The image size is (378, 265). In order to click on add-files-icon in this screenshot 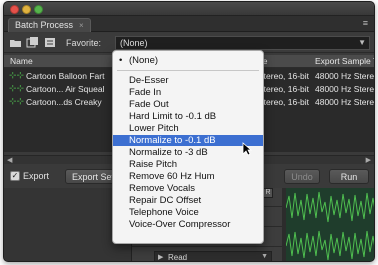, I will do `click(32, 42)`.